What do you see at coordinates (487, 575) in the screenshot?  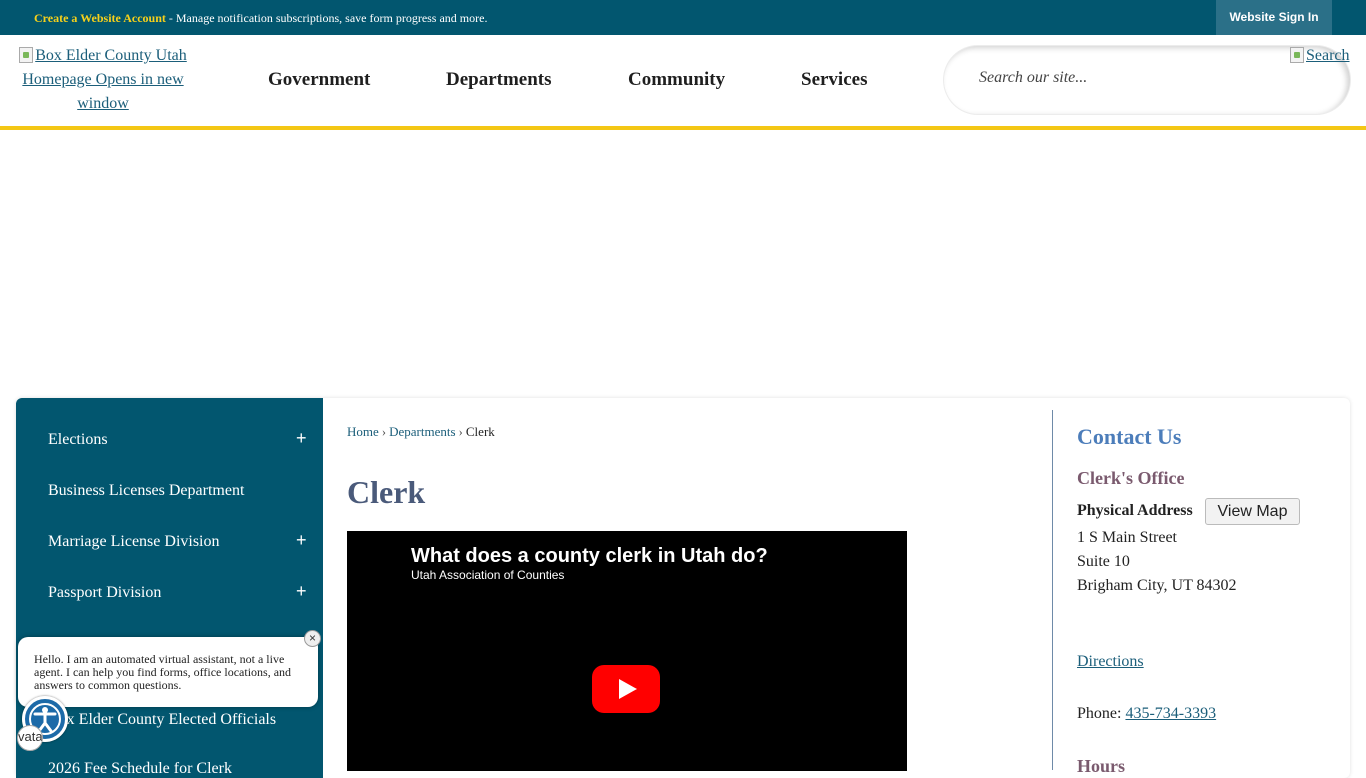 I see `video-channel: Utah Association of Counties` at bounding box center [487, 575].